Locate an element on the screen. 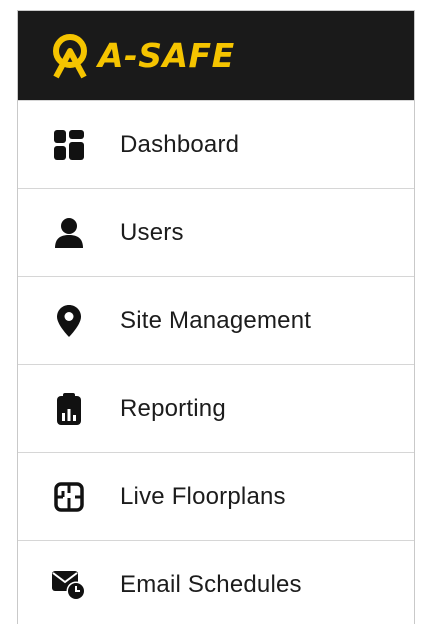 This screenshot has height=624, width=433. dashboard-icon is located at coordinates (69, 145).